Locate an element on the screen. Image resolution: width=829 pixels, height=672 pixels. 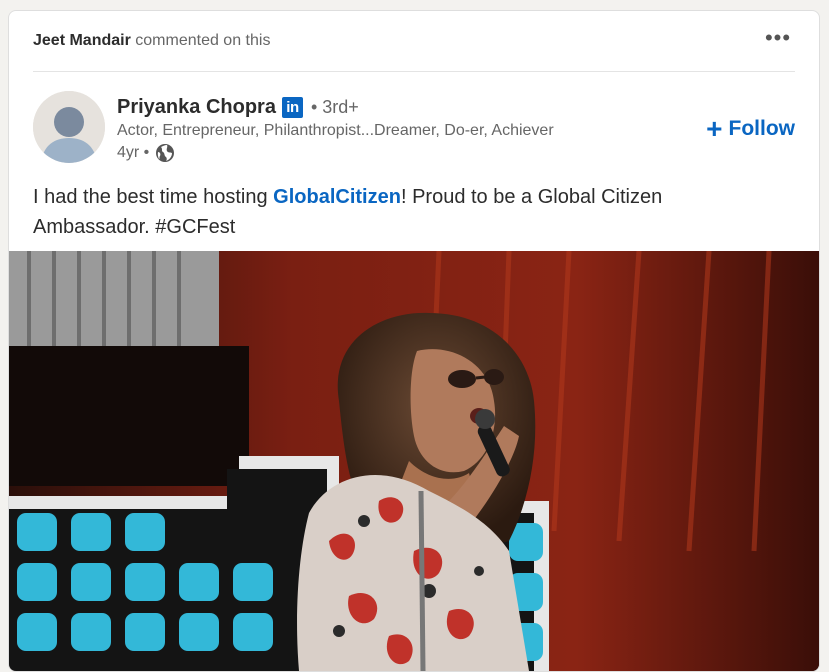
mention-link: GlobalCitizen is located at coordinates (337, 197).